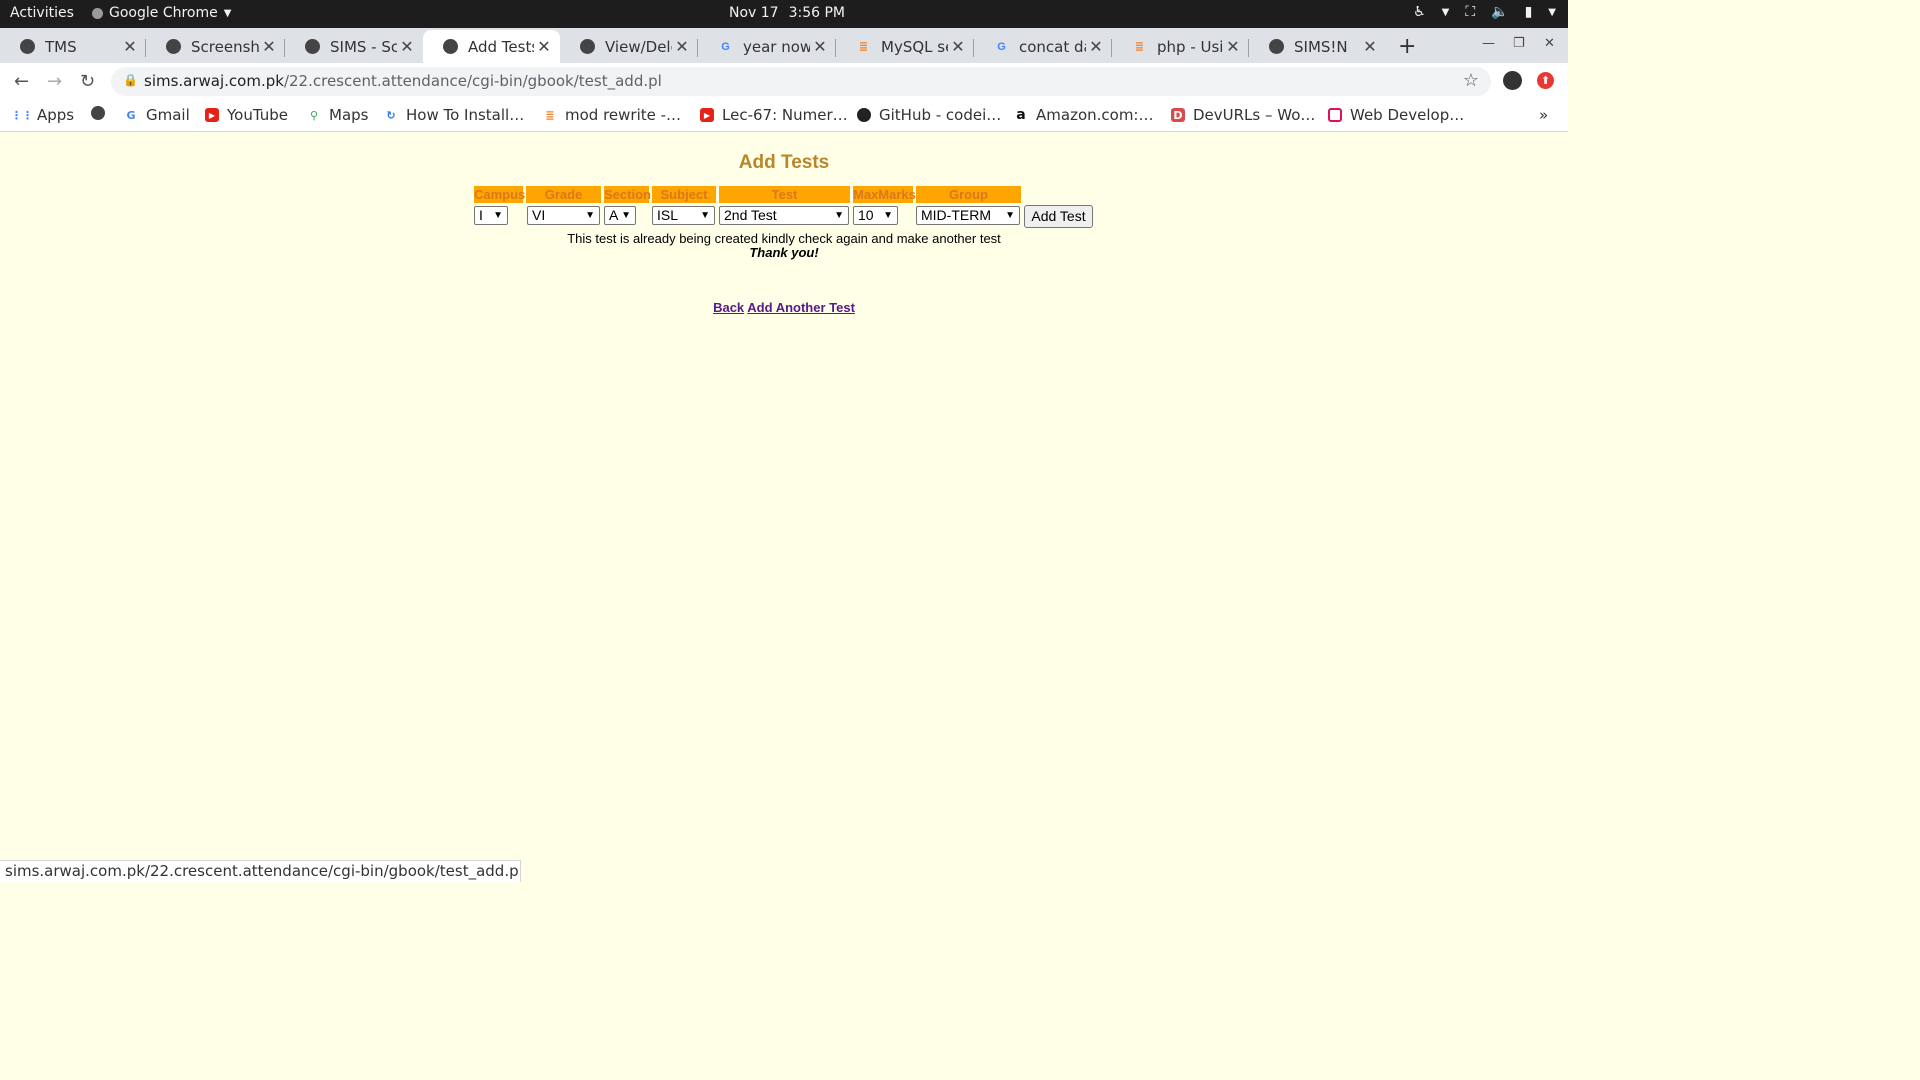  What do you see at coordinates (363, 46) in the screenshot?
I see `tab-title: SIMS - Sch` at bounding box center [363, 46].